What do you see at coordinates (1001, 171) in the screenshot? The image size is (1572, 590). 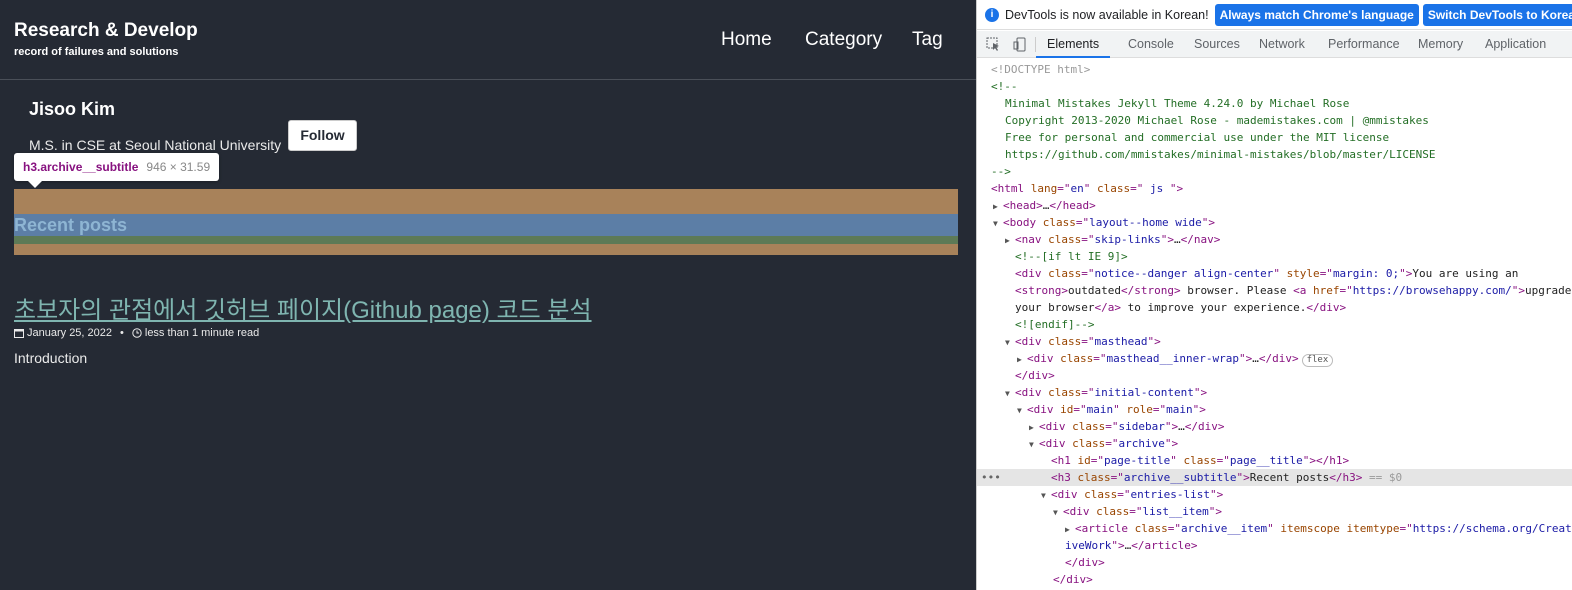 I see `dom-comment-close: -->` at bounding box center [1001, 171].